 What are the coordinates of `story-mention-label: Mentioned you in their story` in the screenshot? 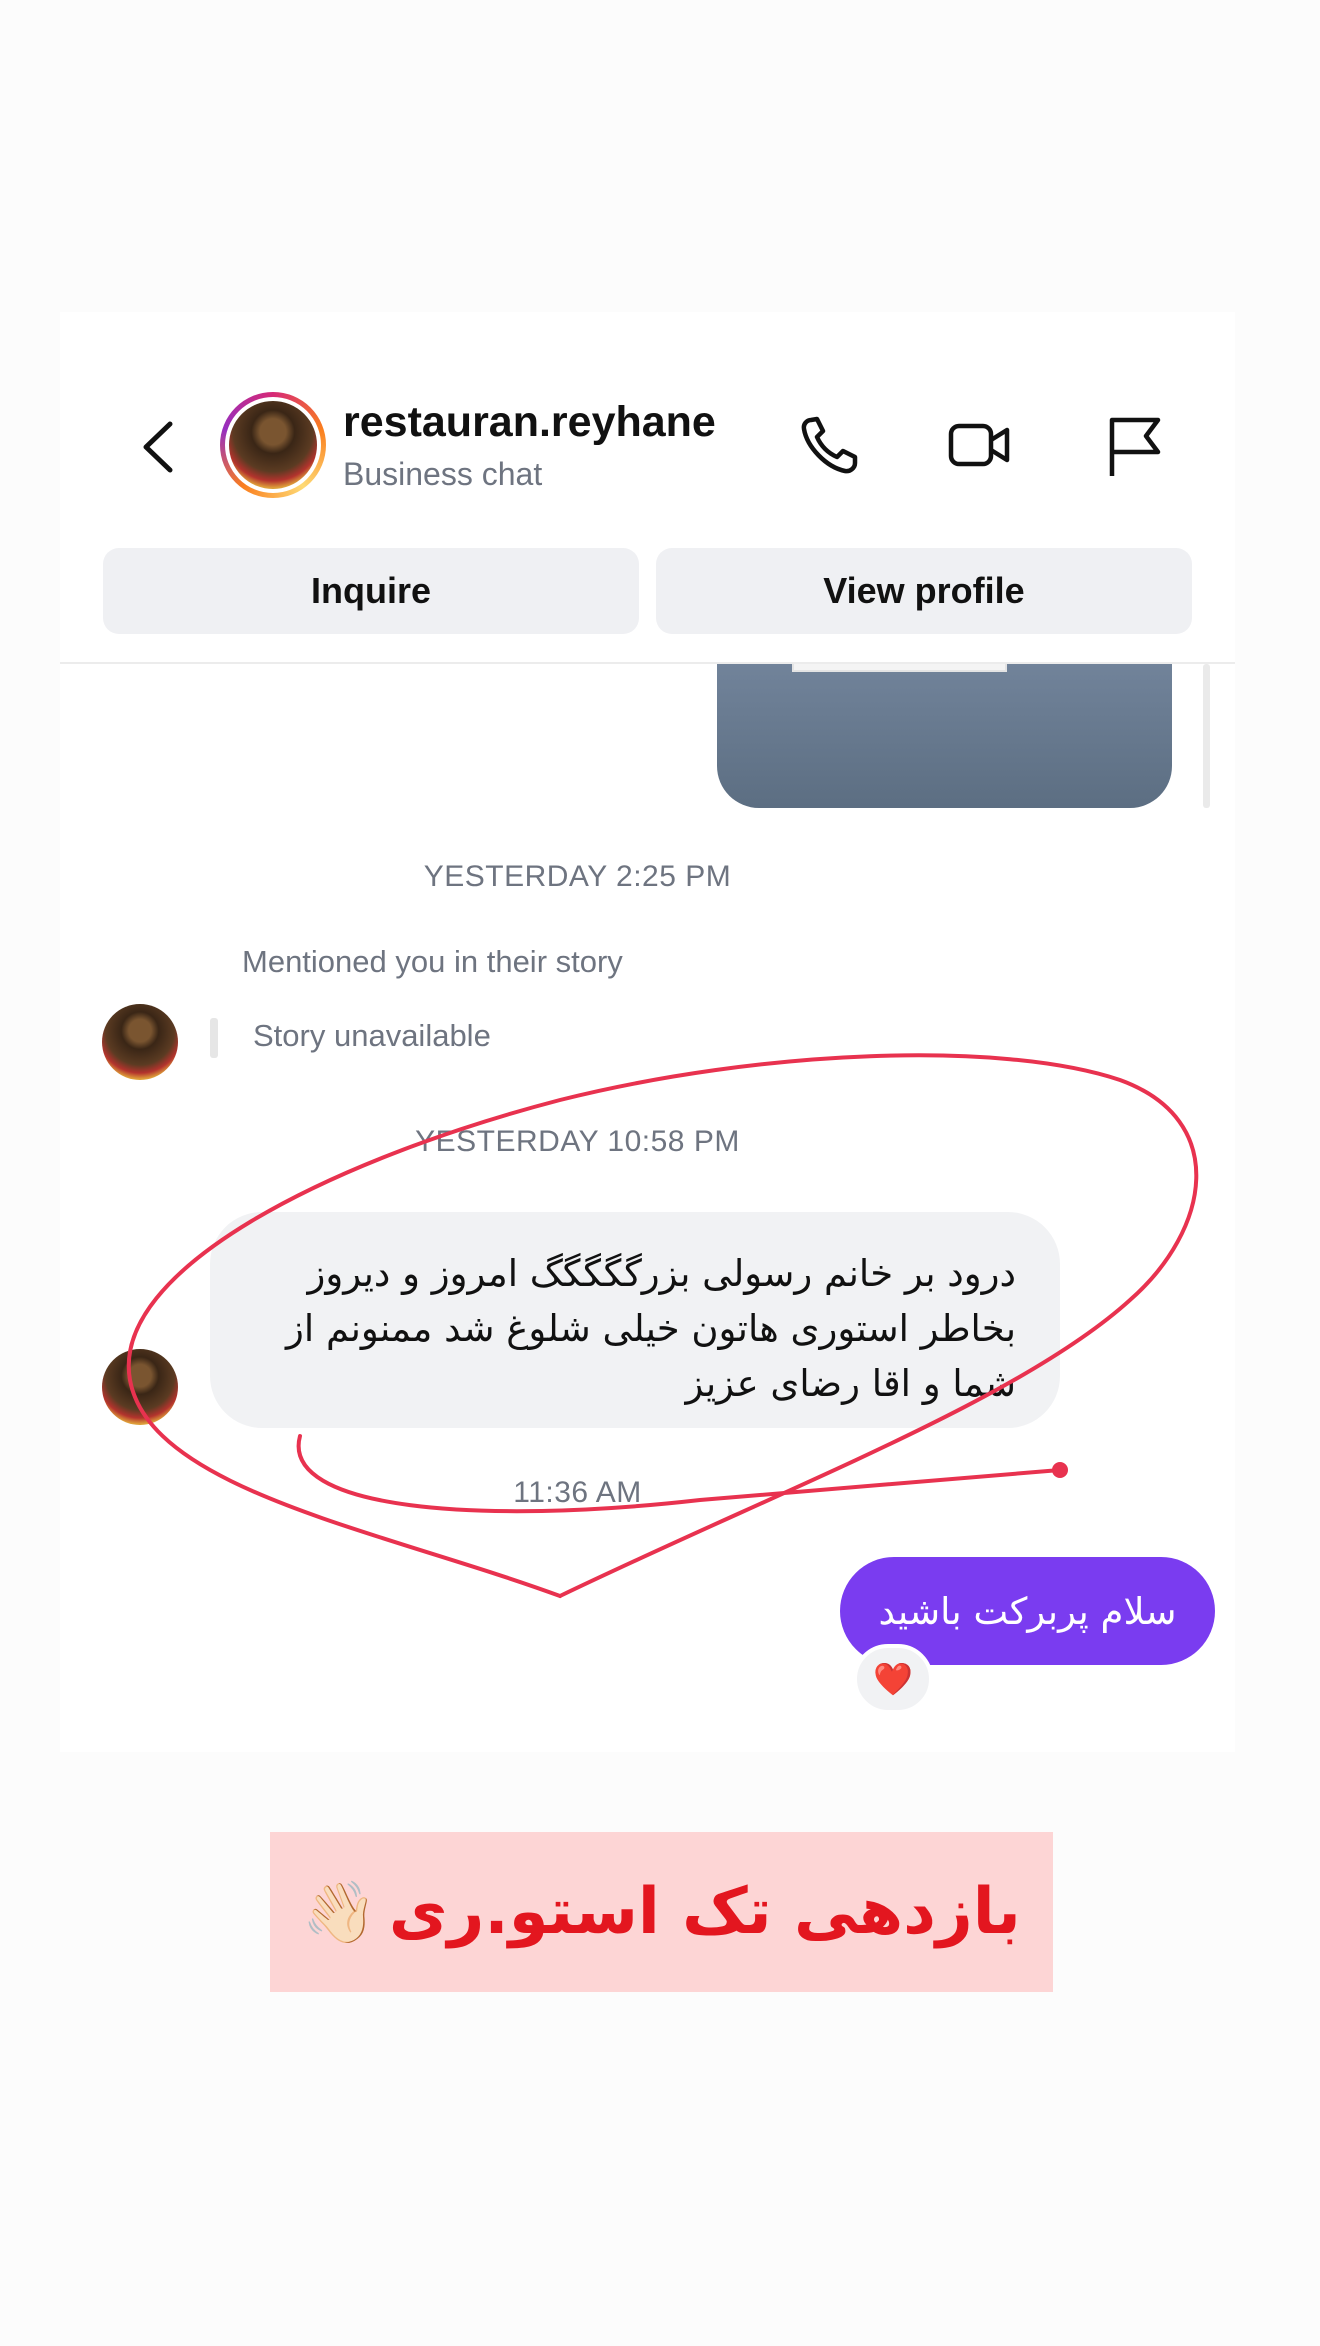 It's located at (432, 961).